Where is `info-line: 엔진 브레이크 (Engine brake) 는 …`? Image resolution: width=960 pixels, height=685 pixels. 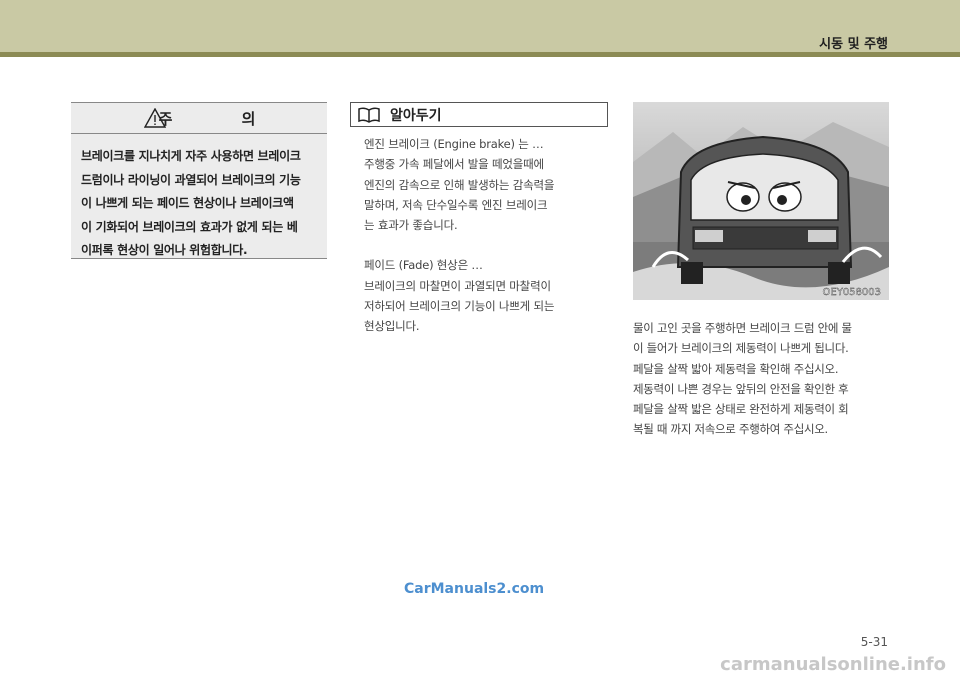
info-line: 엔진 브레이크 (Engine brake) 는 … is located at coordinates (454, 144).